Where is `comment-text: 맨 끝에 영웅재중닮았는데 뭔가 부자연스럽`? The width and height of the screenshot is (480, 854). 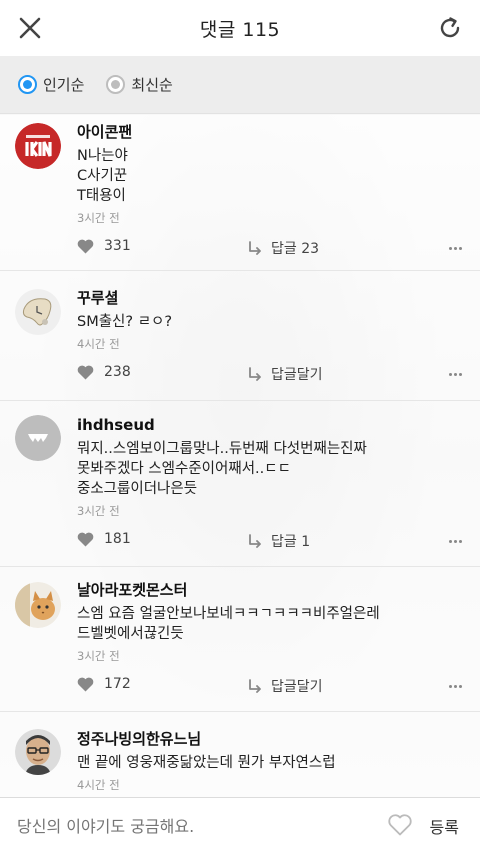 comment-text: 맨 끝에 영웅재중닮았는데 뭔가 부자연스럽 is located at coordinates (206, 763).